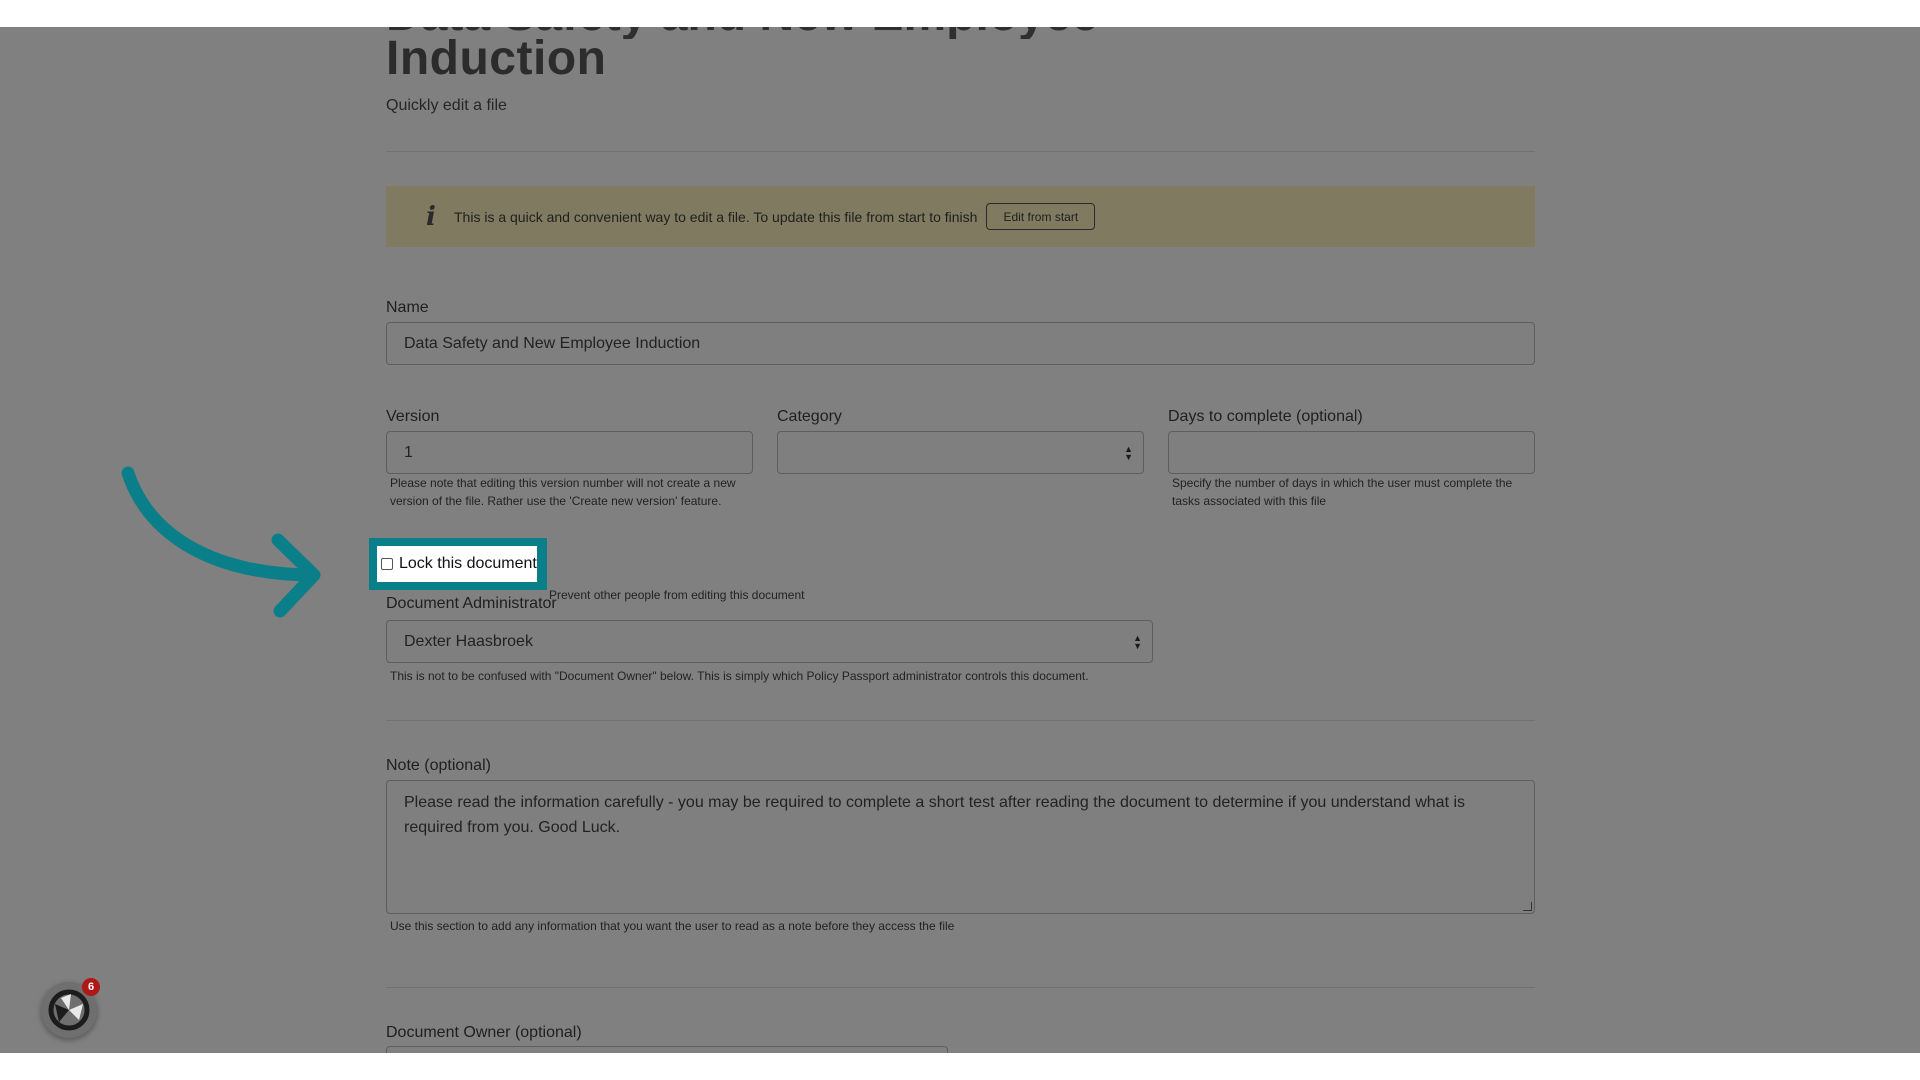 This screenshot has height=1080, width=1920. Describe the element at coordinates (413, 416) in the screenshot. I see `version-label: Version` at that location.